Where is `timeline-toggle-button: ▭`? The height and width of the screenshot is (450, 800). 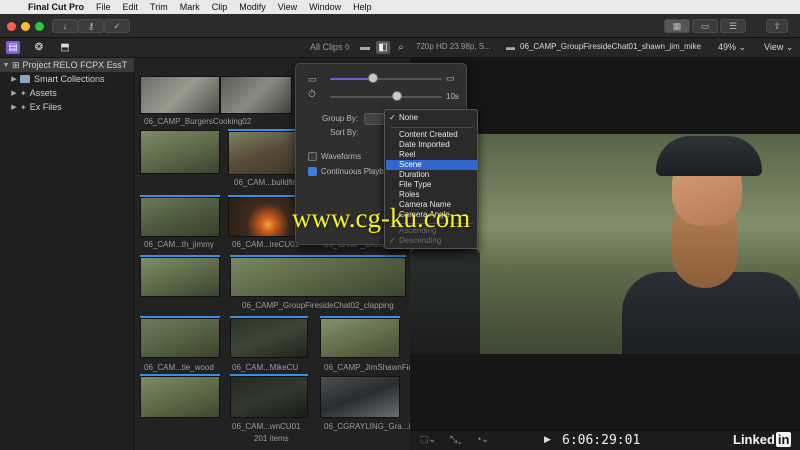
timeline-toggle-button: ▭ is located at coordinates (705, 26).